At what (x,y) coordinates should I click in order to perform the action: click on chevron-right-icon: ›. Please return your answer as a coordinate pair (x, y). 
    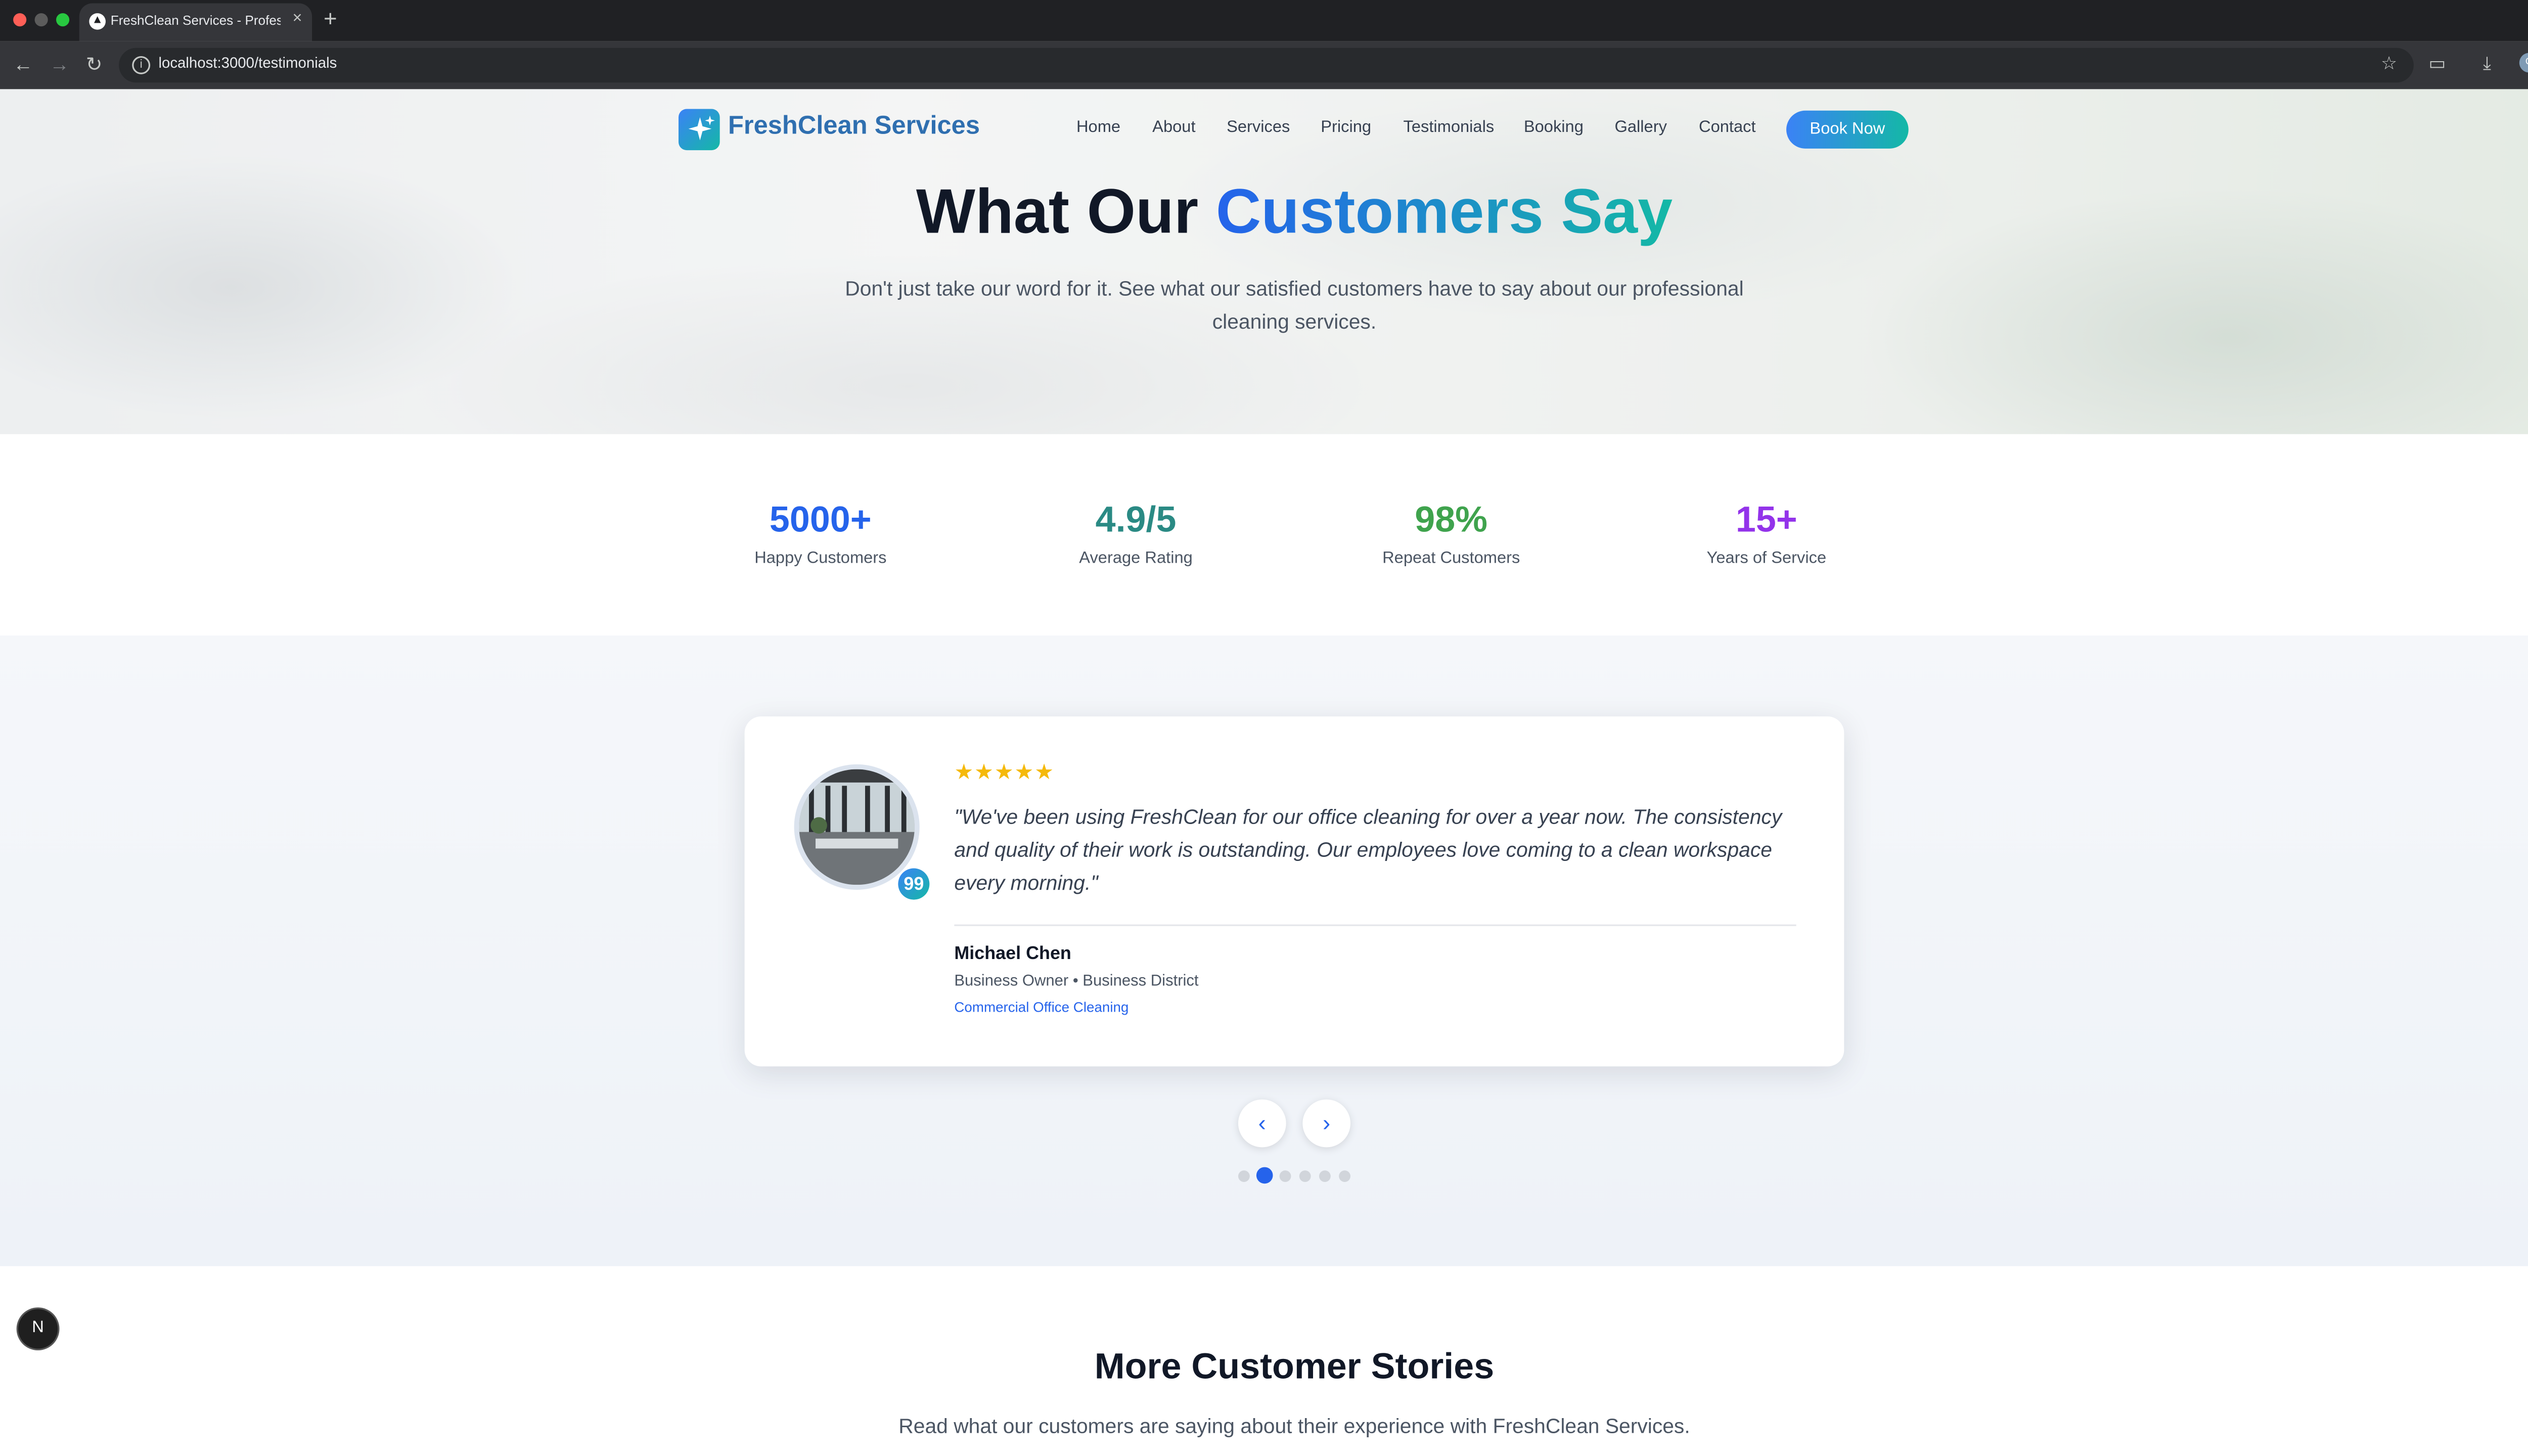
    Looking at the image, I should click on (1327, 1122).